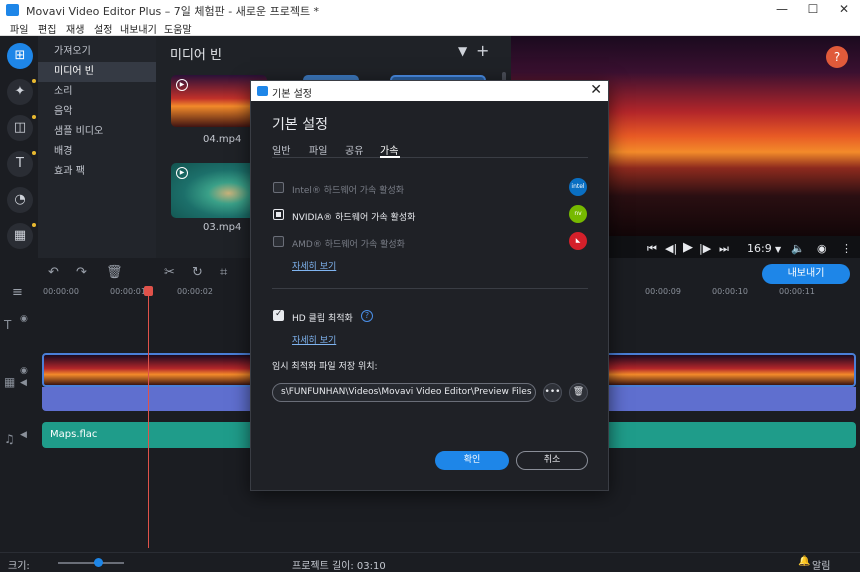  What do you see at coordinates (97, 132) in the screenshot?
I see `sidebar-item-sample-video: 샘플 비디오` at bounding box center [97, 132].